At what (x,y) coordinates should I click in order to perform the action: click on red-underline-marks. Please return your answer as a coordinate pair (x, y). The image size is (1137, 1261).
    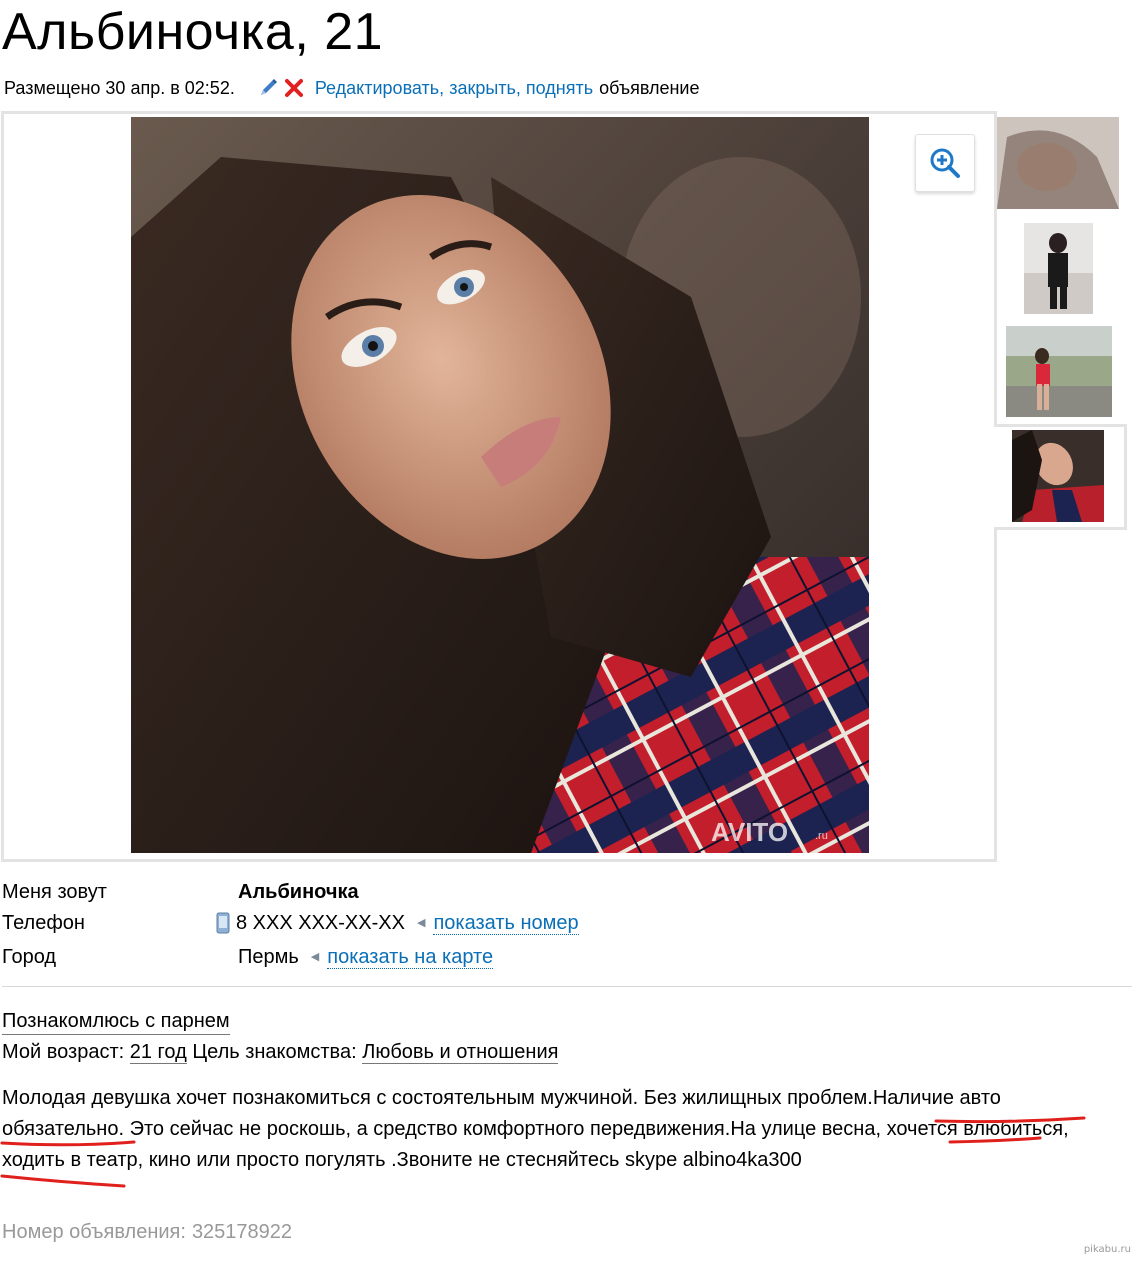
    Looking at the image, I should click on (543, 1152).